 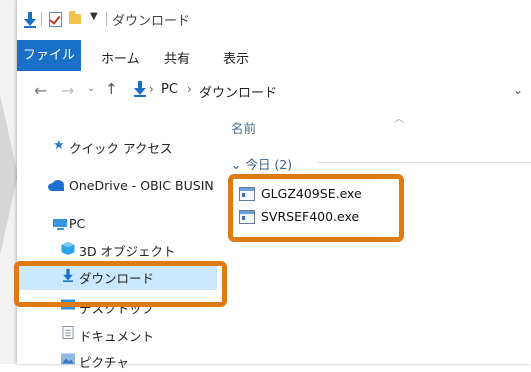 What do you see at coordinates (117, 224) in the screenshot?
I see `nav-item-pc: PC` at bounding box center [117, 224].